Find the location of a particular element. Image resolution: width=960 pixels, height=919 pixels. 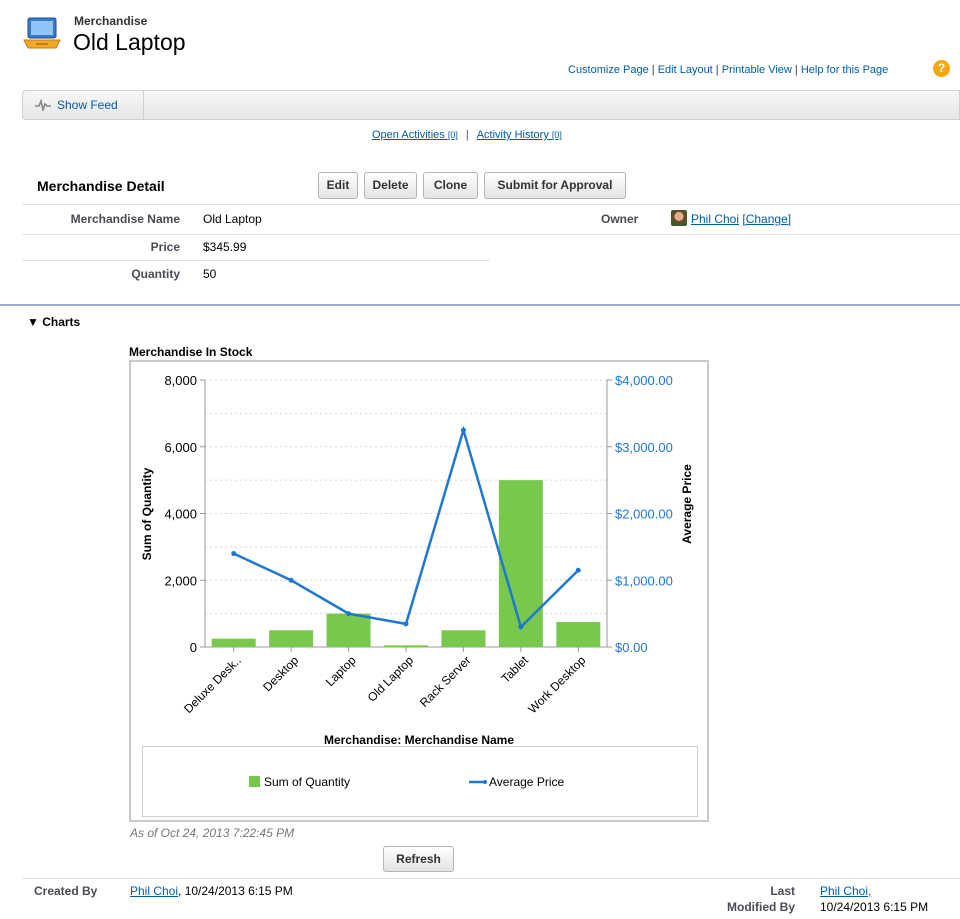

y-tick-label: 2,000 is located at coordinates (180, 580).